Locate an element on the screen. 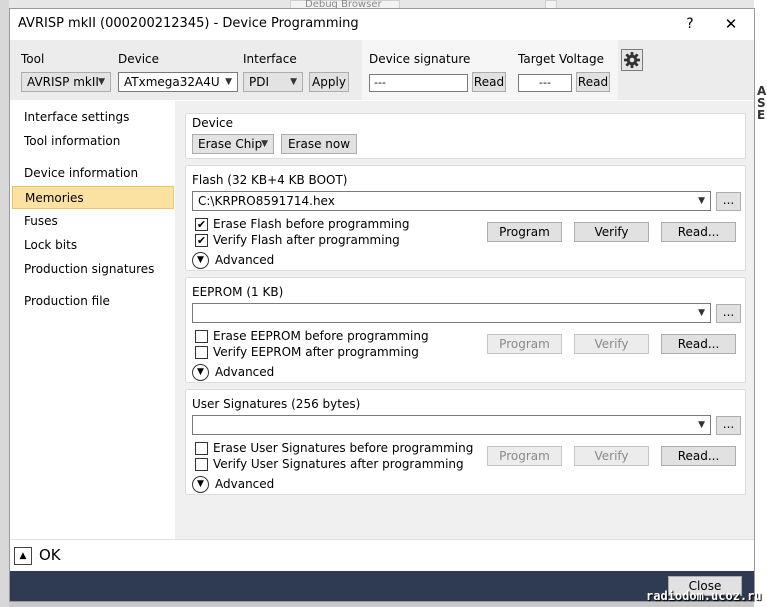 This screenshot has width=767, height=607. eeprom-verify-checkbox is located at coordinates (201, 352).